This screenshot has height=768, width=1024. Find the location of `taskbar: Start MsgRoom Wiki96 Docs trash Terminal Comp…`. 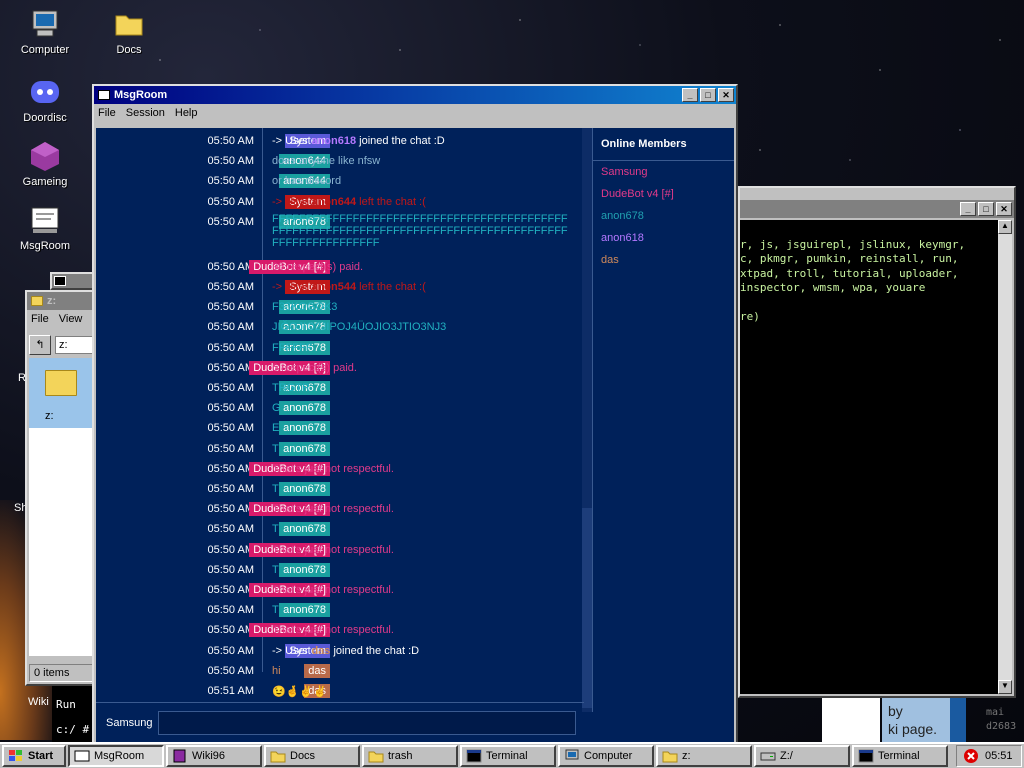

taskbar: Start MsgRoom Wiki96 Docs trash Terminal Comp… is located at coordinates (512, 755).